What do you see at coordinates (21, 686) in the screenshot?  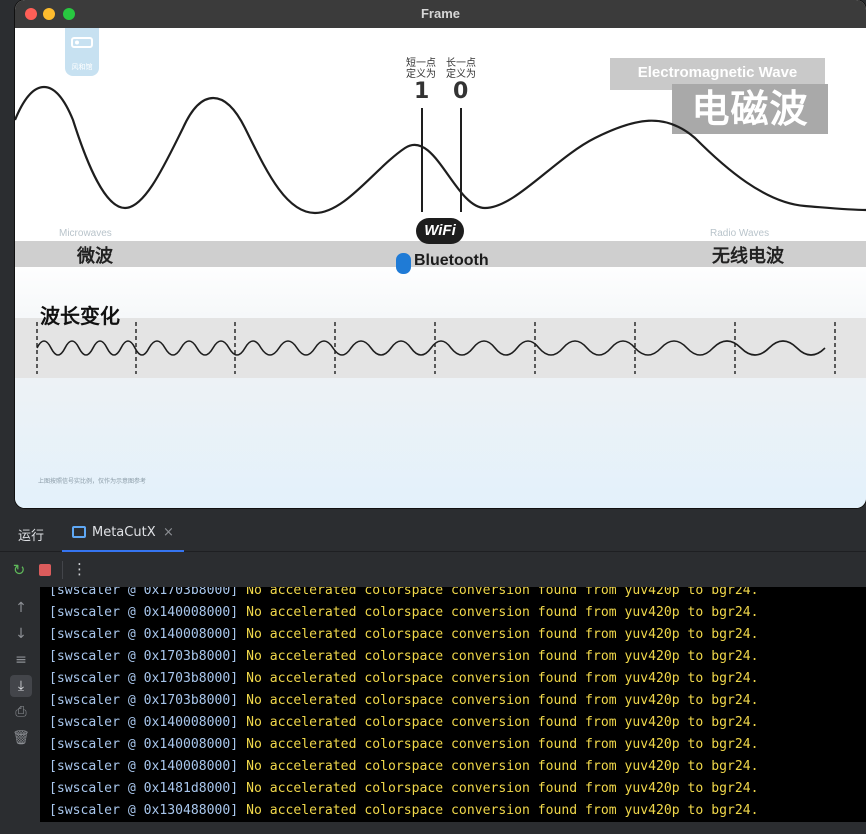 I see `scroll-to-end-icon: ⤓` at bounding box center [21, 686].